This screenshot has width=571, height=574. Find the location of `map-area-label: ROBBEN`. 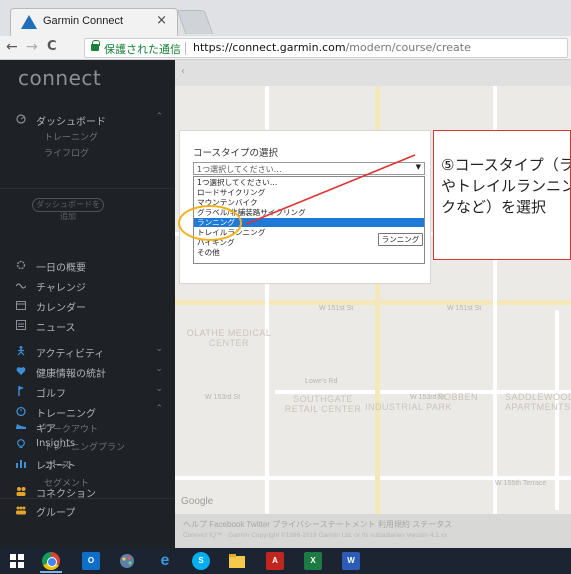

map-area-label: ROBBEN is located at coordinates (458, 397).